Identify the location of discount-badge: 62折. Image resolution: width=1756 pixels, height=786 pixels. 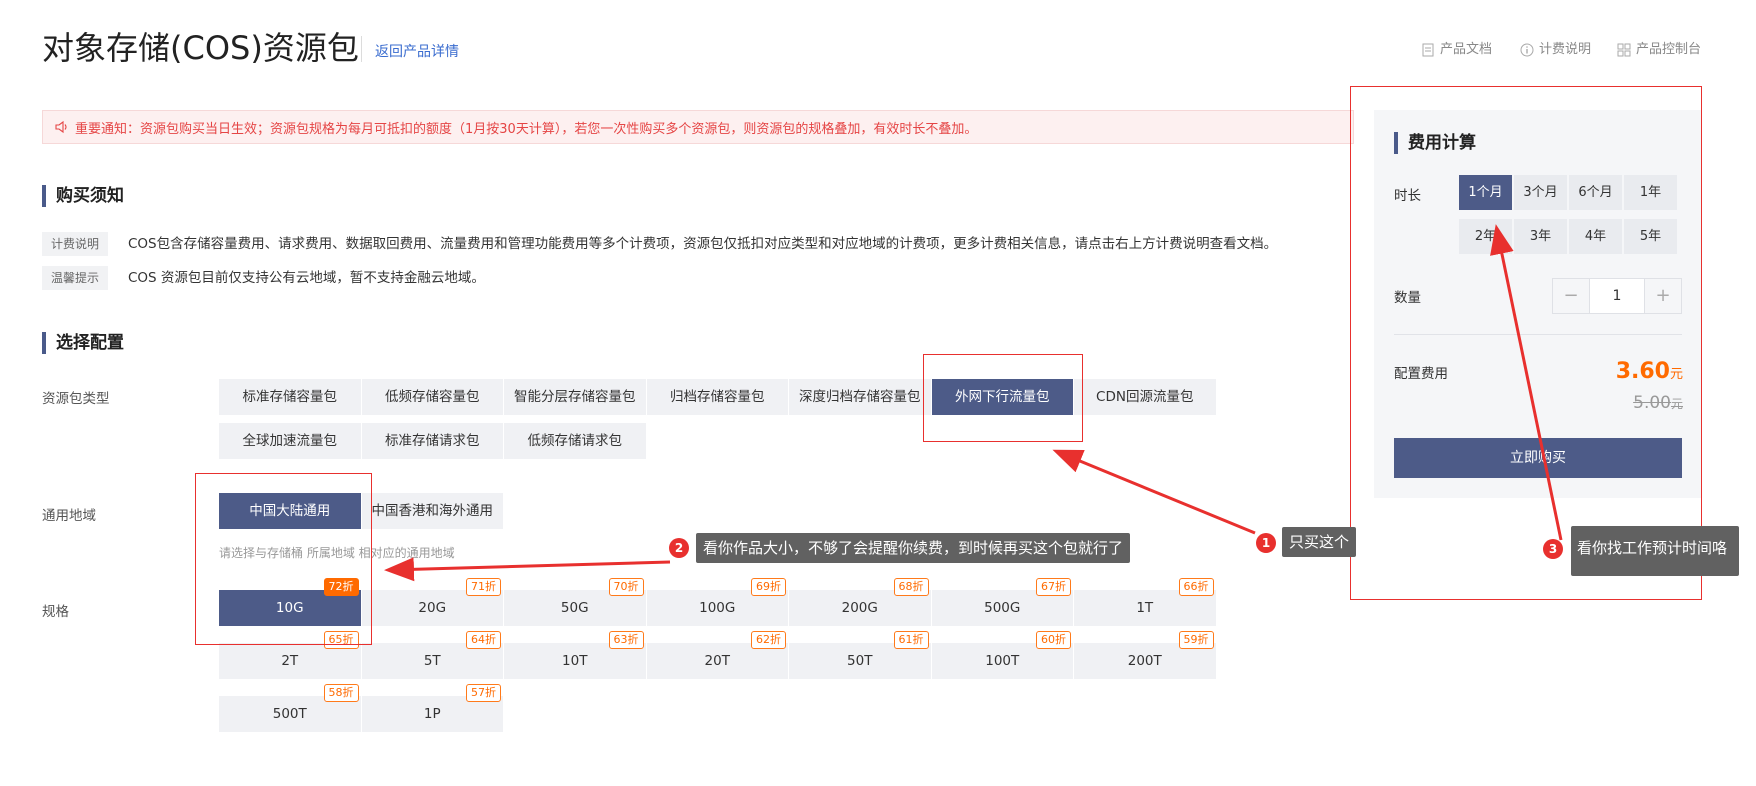
(768, 640).